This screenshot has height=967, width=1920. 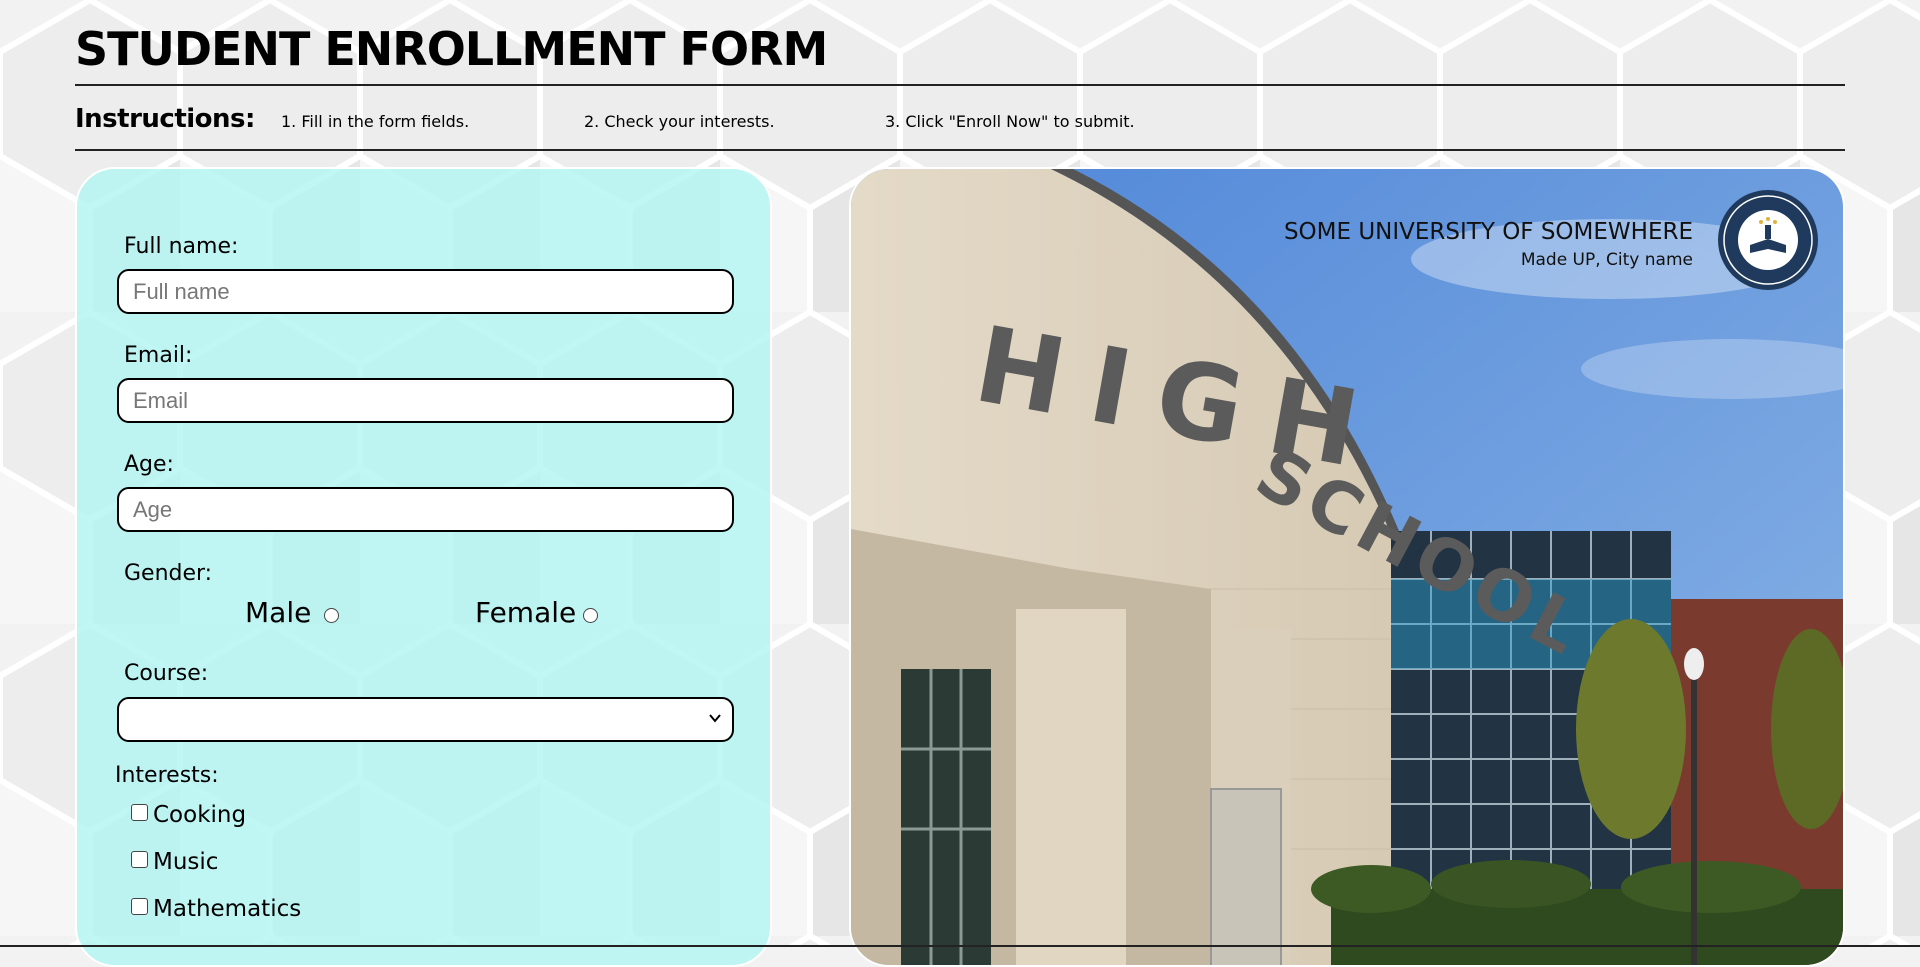 I want to click on university-city: Made UP, City name, so click(x=1606, y=260).